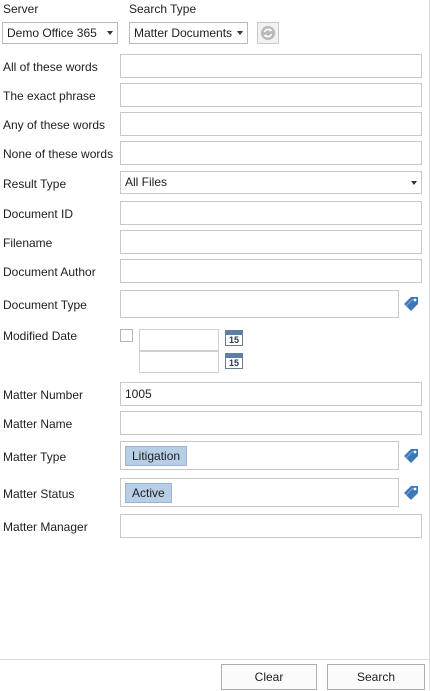 The height and width of the screenshot is (691, 430). What do you see at coordinates (50, 67) in the screenshot?
I see `all-words-label: All of these words` at bounding box center [50, 67].